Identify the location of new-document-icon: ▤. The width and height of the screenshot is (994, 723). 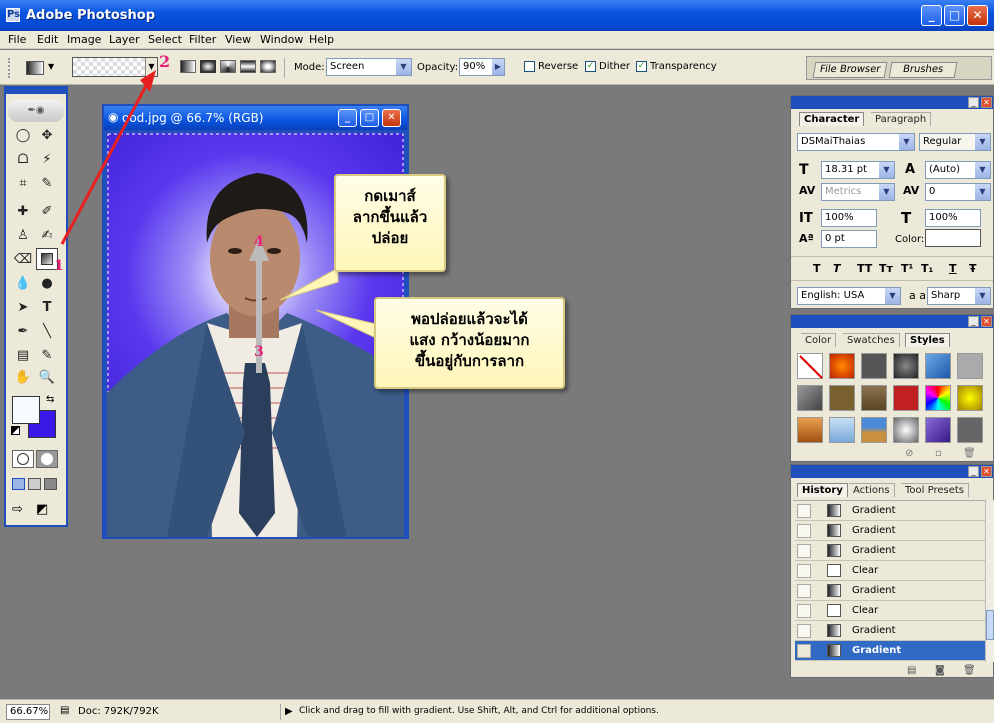
(911, 670).